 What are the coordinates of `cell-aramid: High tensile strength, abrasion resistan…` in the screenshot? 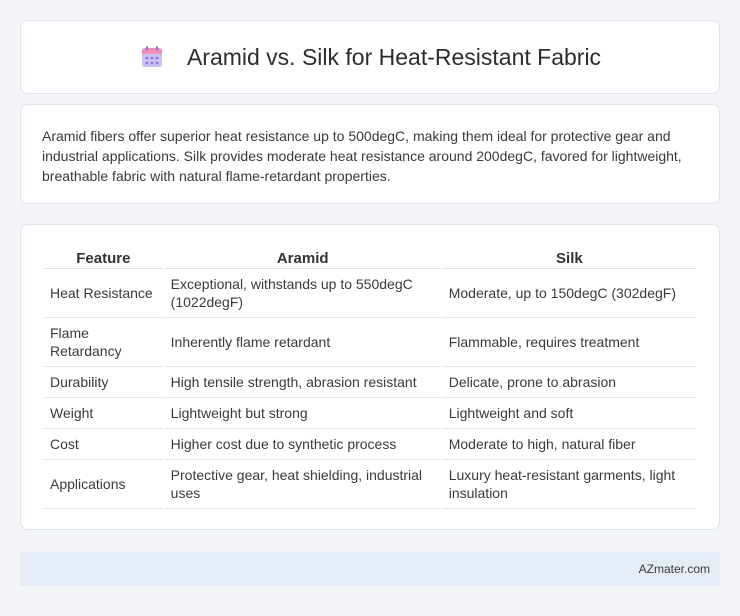 It's located at (302, 382).